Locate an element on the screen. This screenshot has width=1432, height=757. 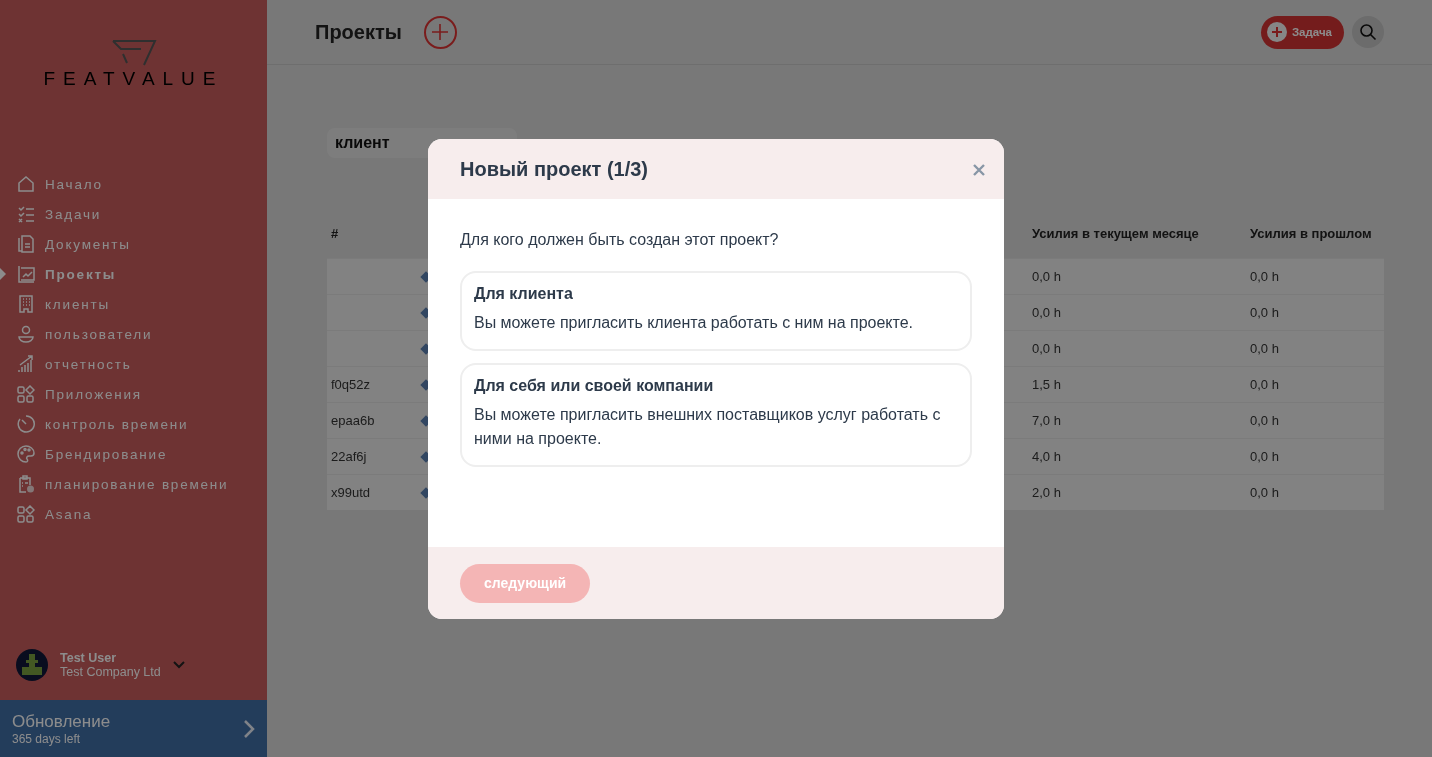
table-cell: x99utd is located at coordinates (372, 492).